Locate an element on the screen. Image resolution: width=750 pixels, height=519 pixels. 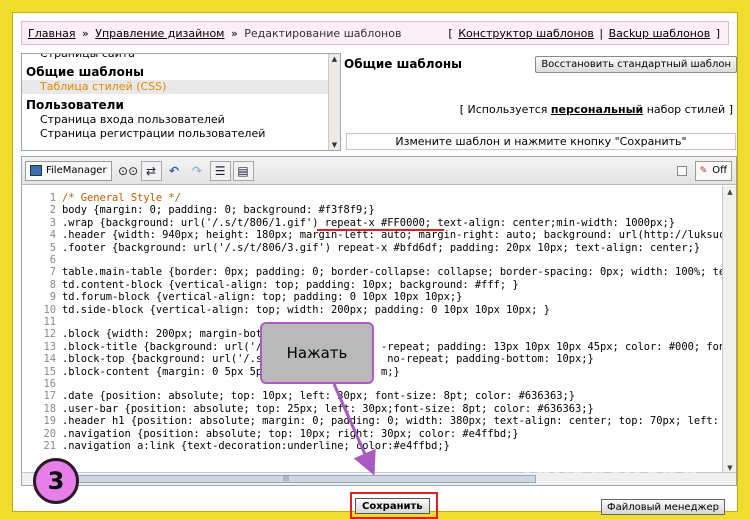
toolbar-checkbox is located at coordinates (681, 170).